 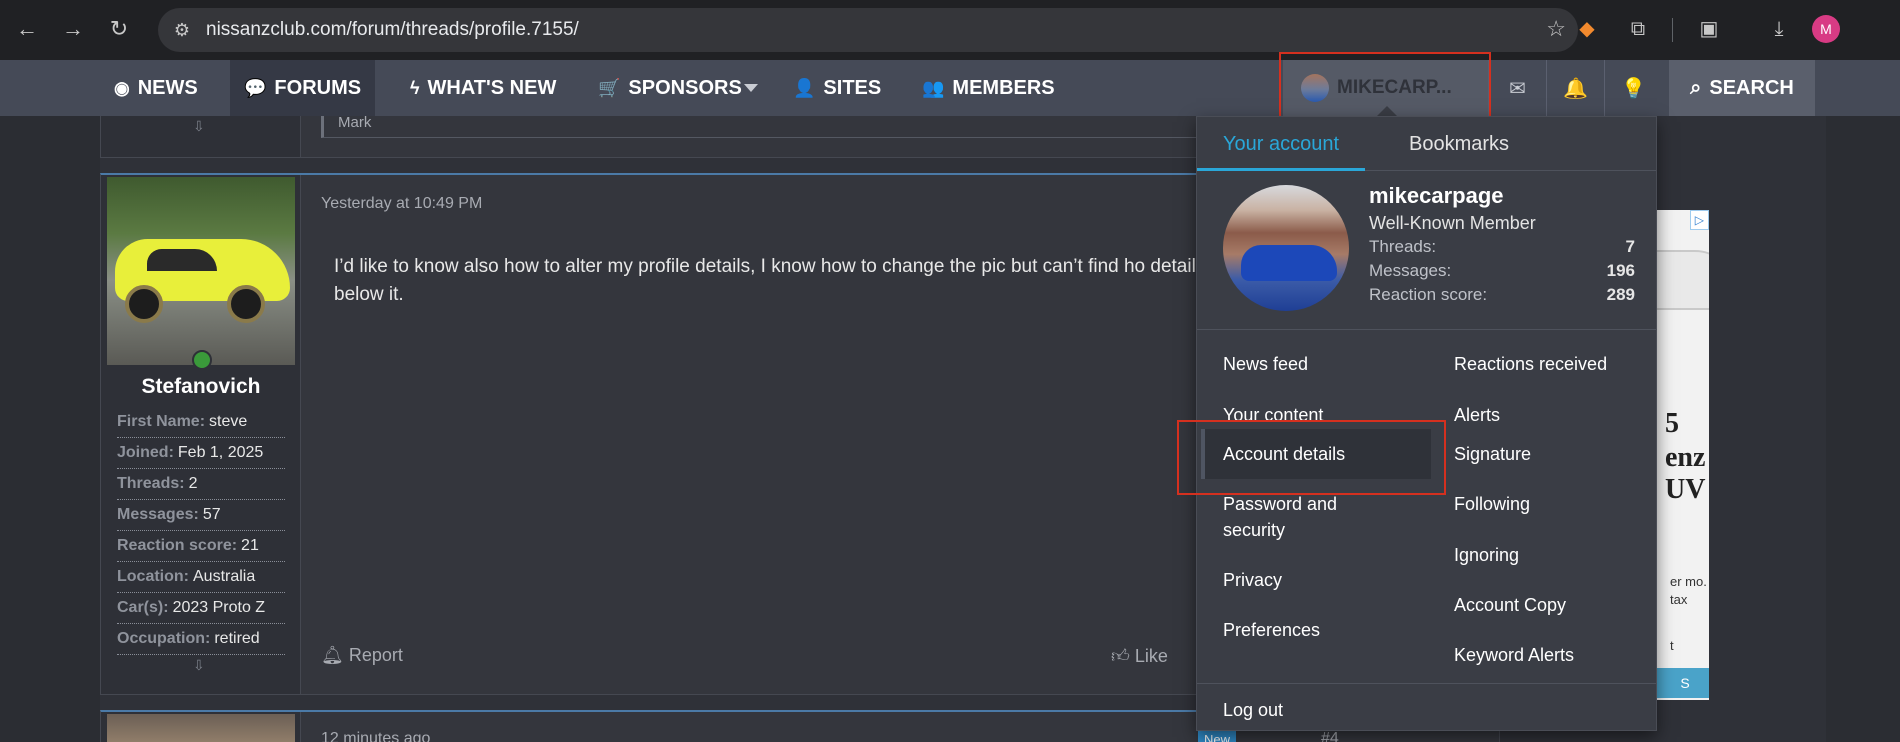 What do you see at coordinates (1426, 683) in the screenshot?
I see `menu-divider-bottom` at bounding box center [1426, 683].